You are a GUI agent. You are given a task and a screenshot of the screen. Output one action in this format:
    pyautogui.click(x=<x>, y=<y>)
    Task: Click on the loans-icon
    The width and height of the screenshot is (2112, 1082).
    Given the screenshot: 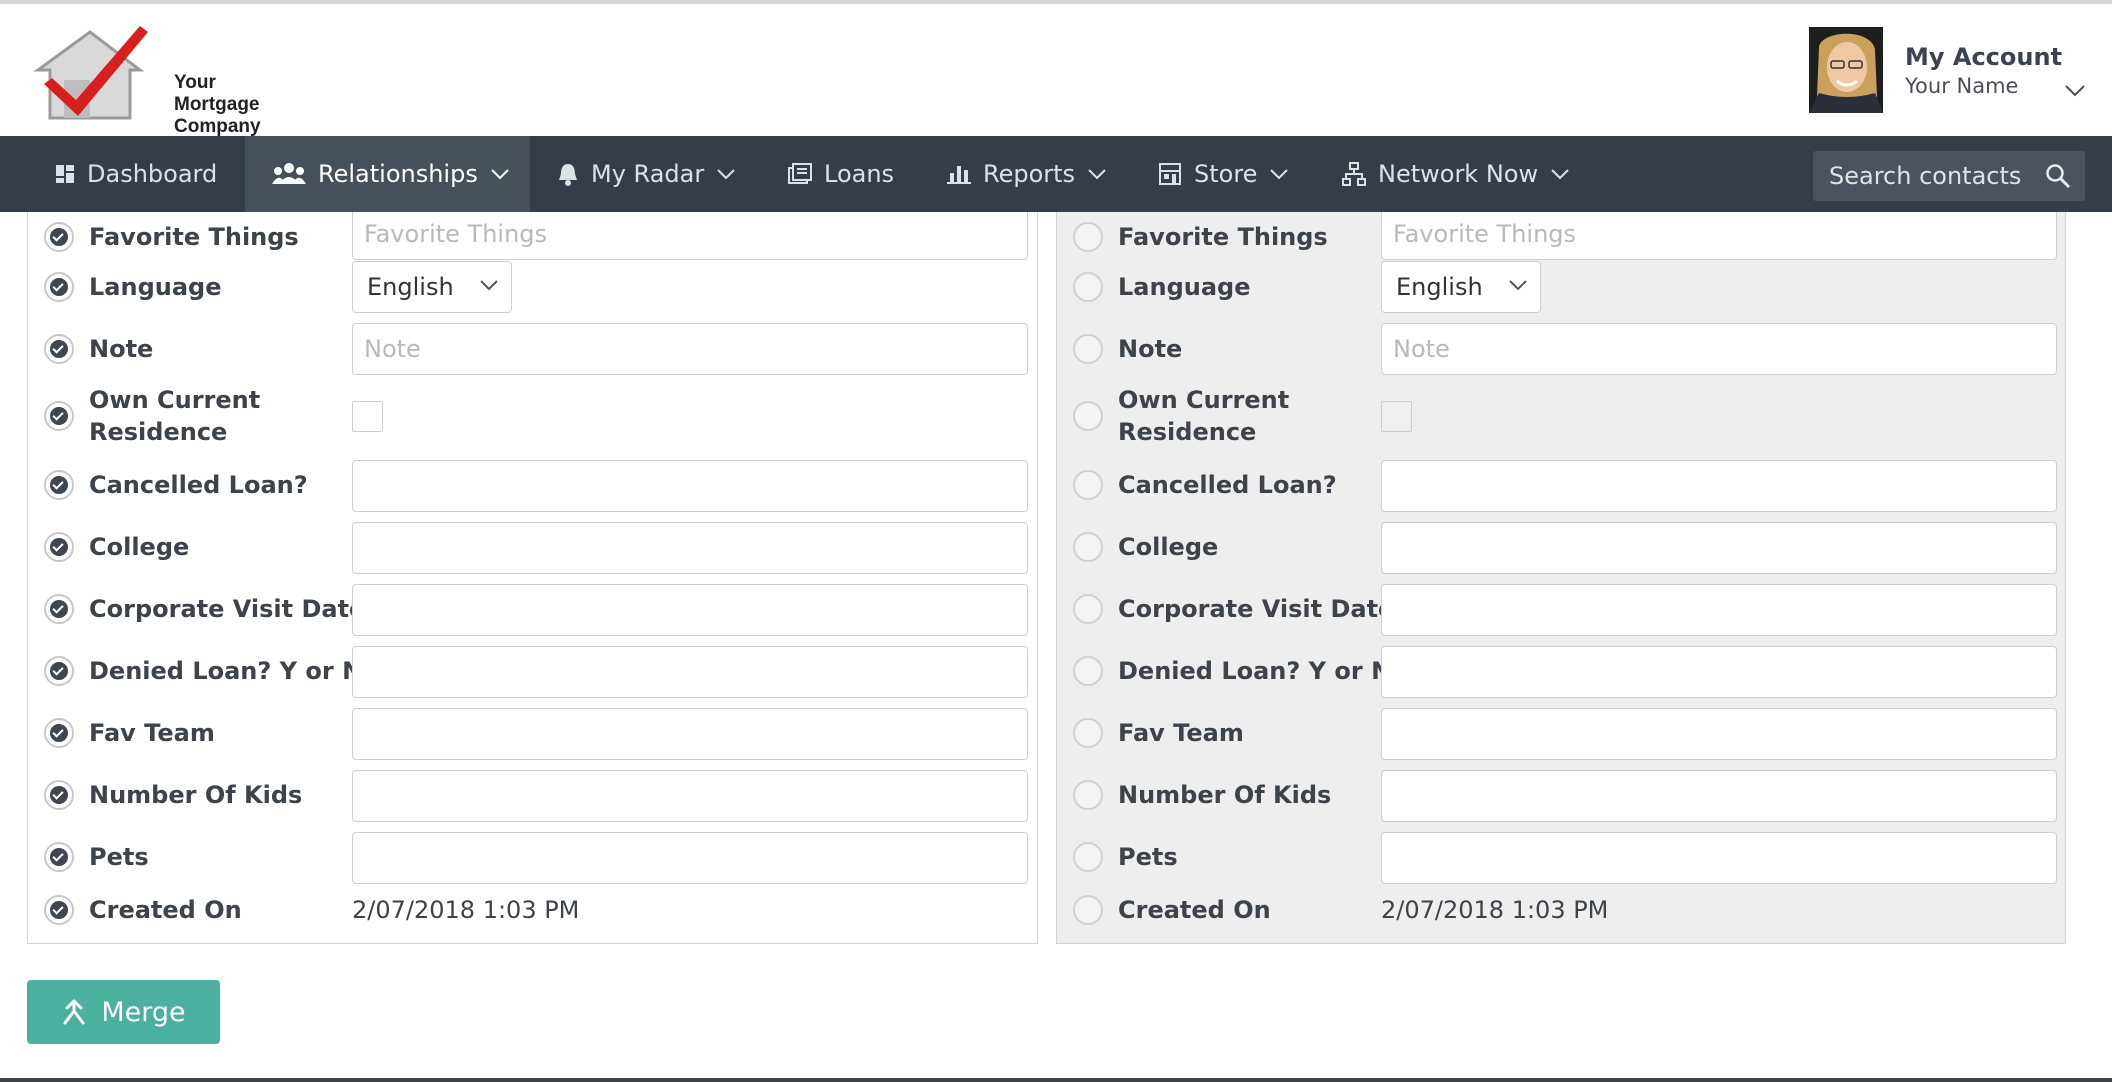 What is the action you would take?
    pyautogui.click(x=800, y=173)
    